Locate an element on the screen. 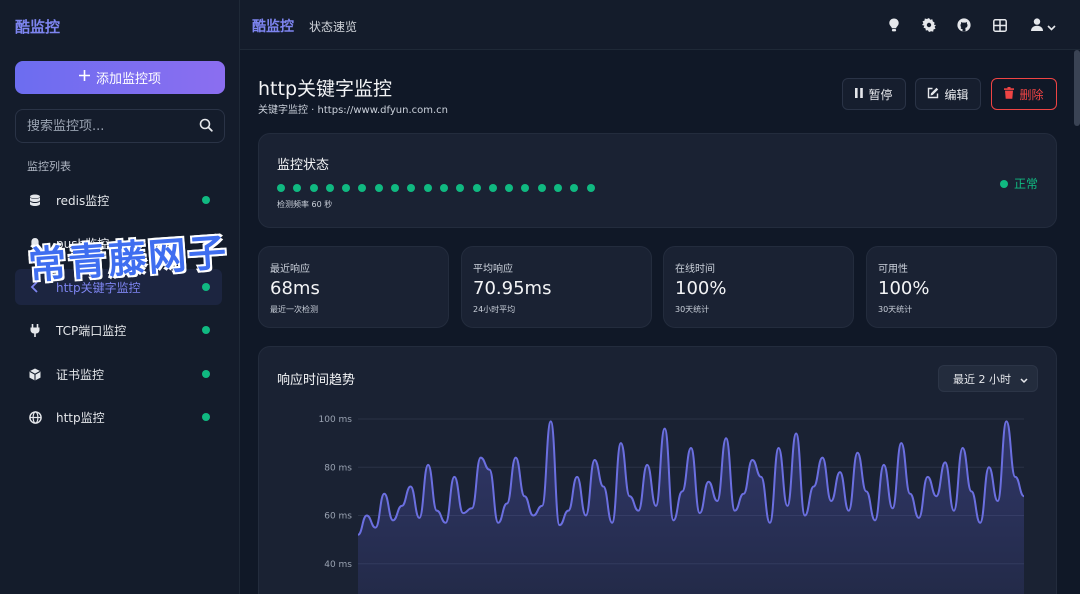  stat-note: 最近一次检测 is located at coordinates (294, 309).